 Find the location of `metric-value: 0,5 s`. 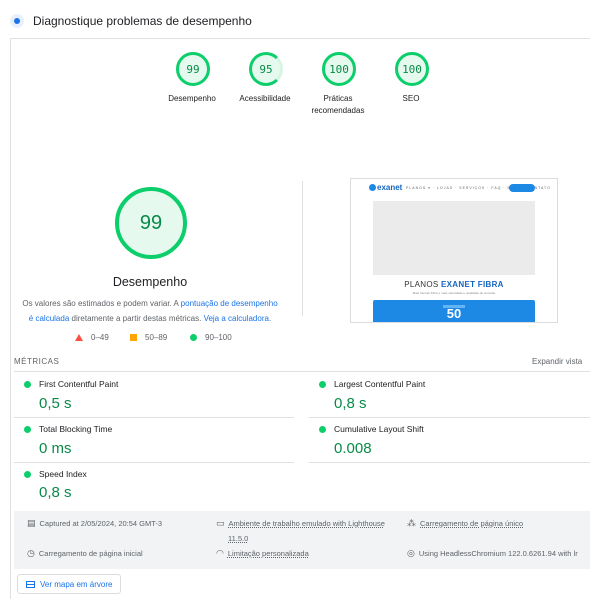

metric-value: 0,5 s is located at coordinates (55, 403).